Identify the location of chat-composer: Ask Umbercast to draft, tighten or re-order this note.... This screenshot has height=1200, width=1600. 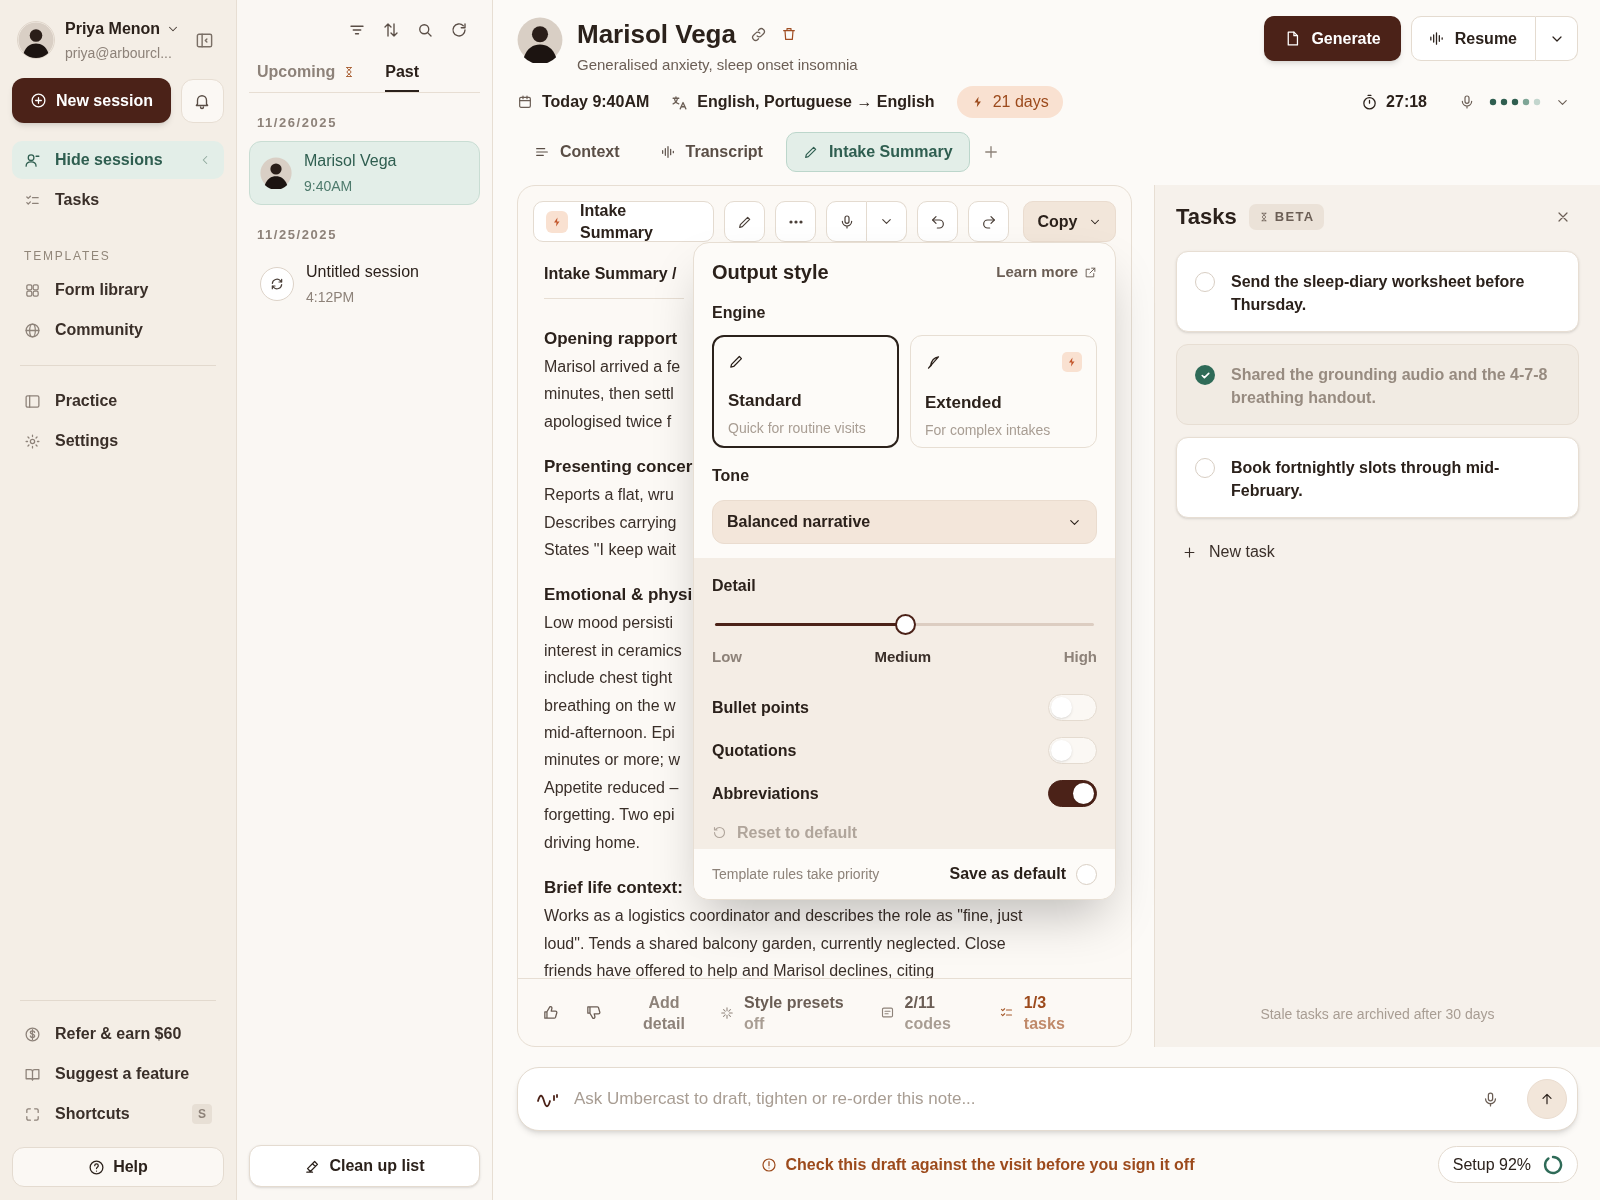
(1047, 1099).